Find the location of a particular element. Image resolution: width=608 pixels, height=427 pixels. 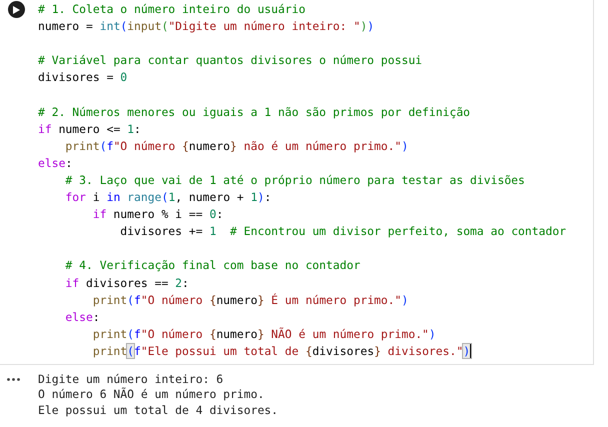

code-line: print(f"O número {numero} NÃO é um número primo.") is located at coordinates (264, 334).